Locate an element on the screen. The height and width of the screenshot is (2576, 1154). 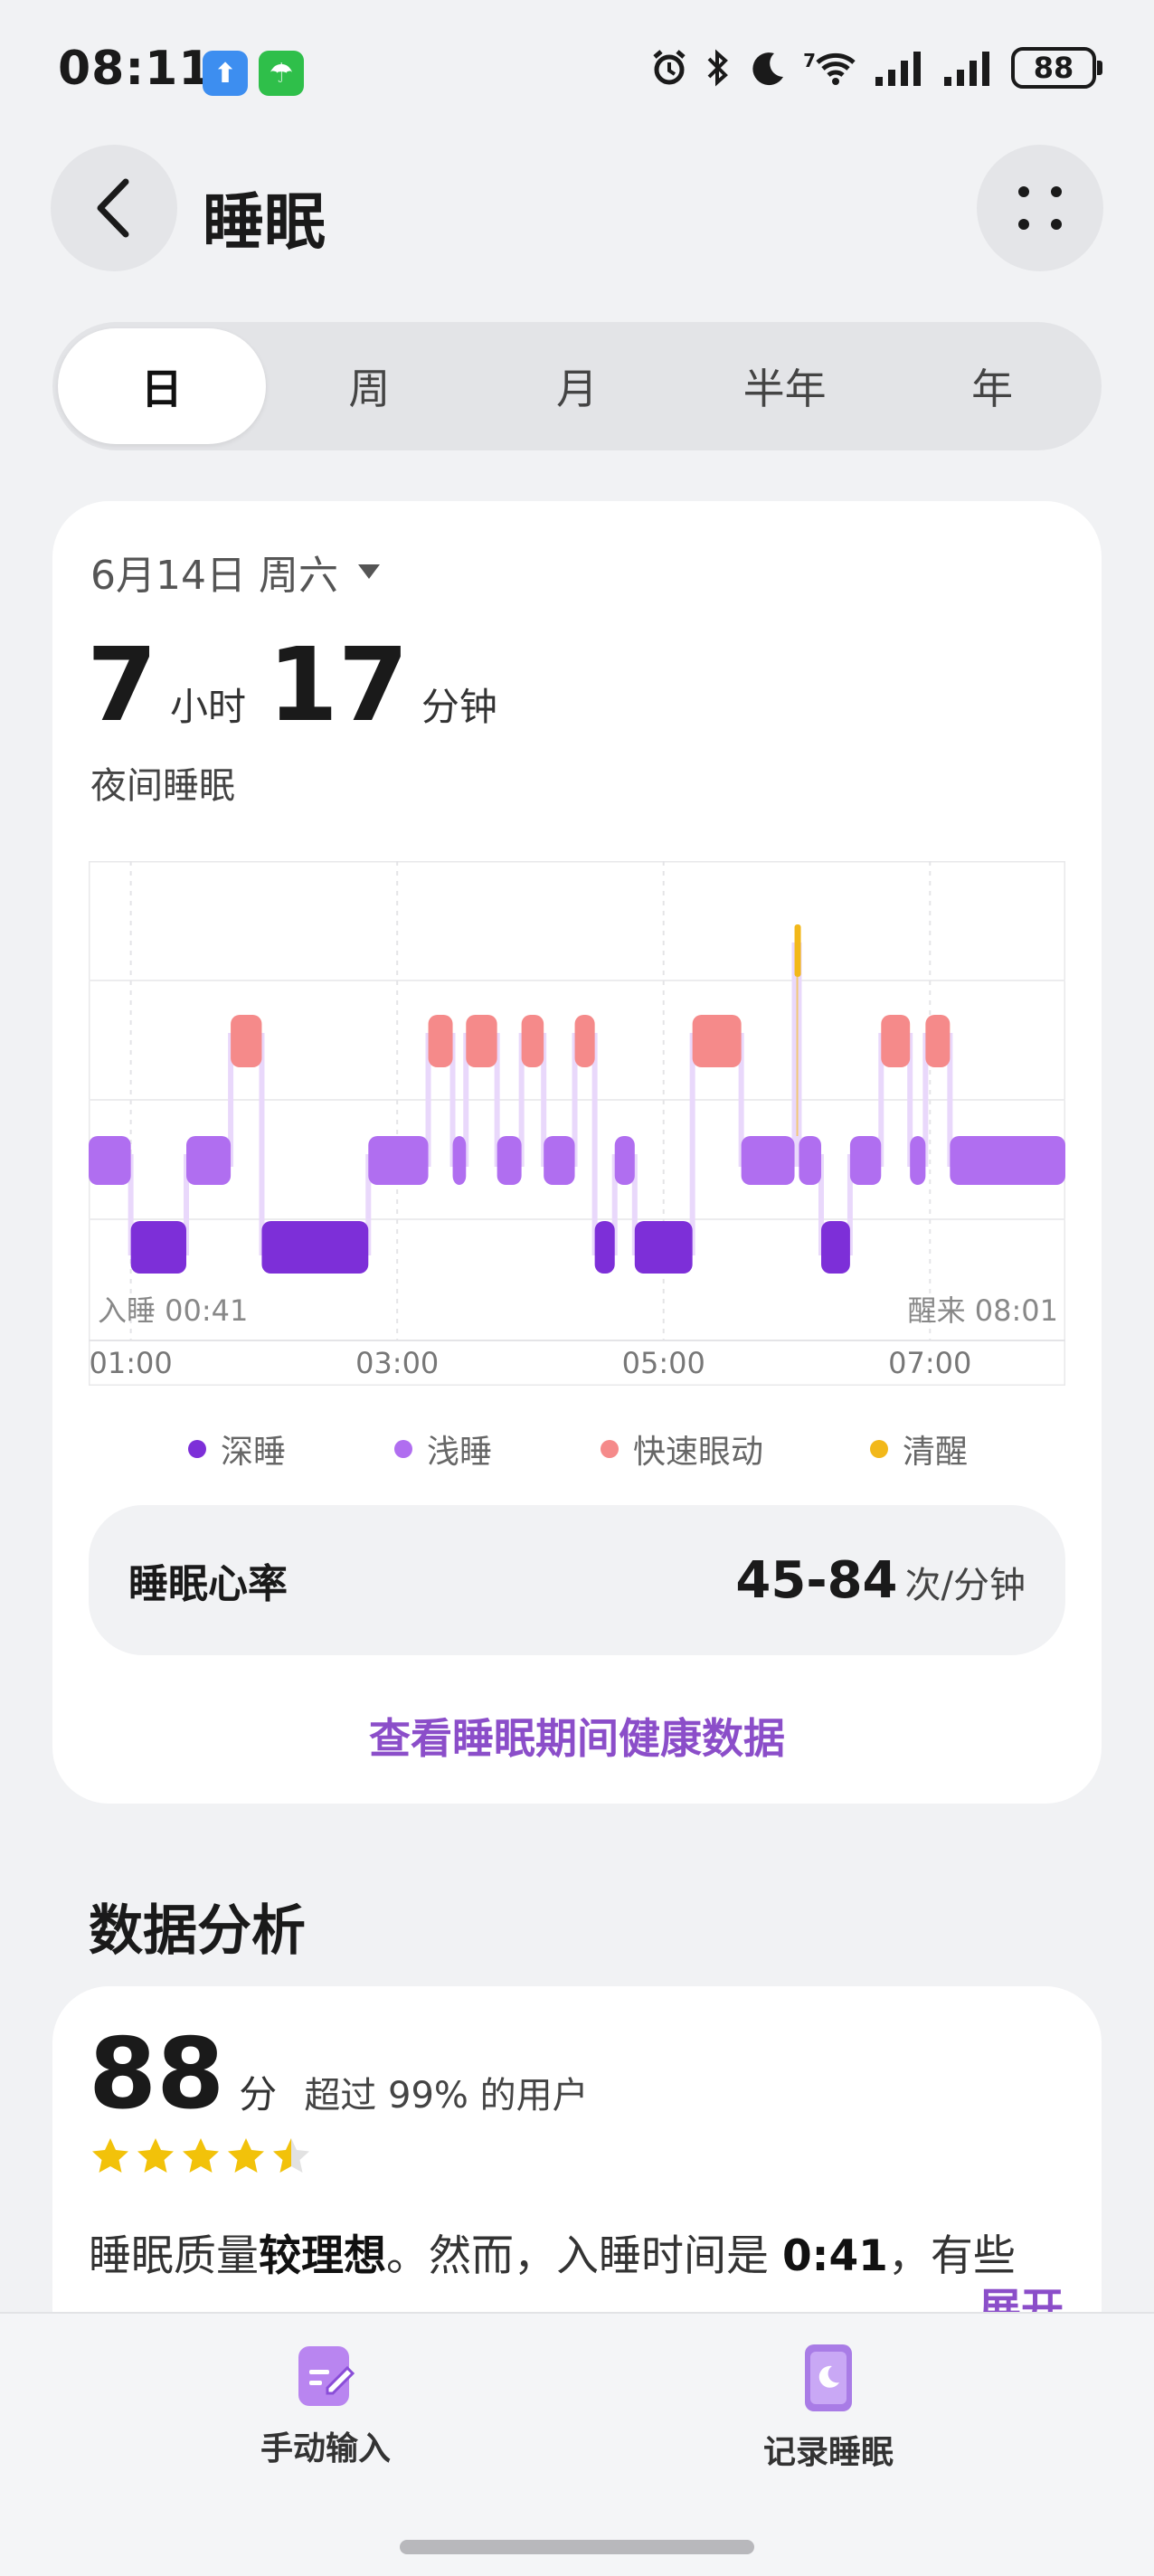
tab-year: 年 is located at coordinates (992, 386).